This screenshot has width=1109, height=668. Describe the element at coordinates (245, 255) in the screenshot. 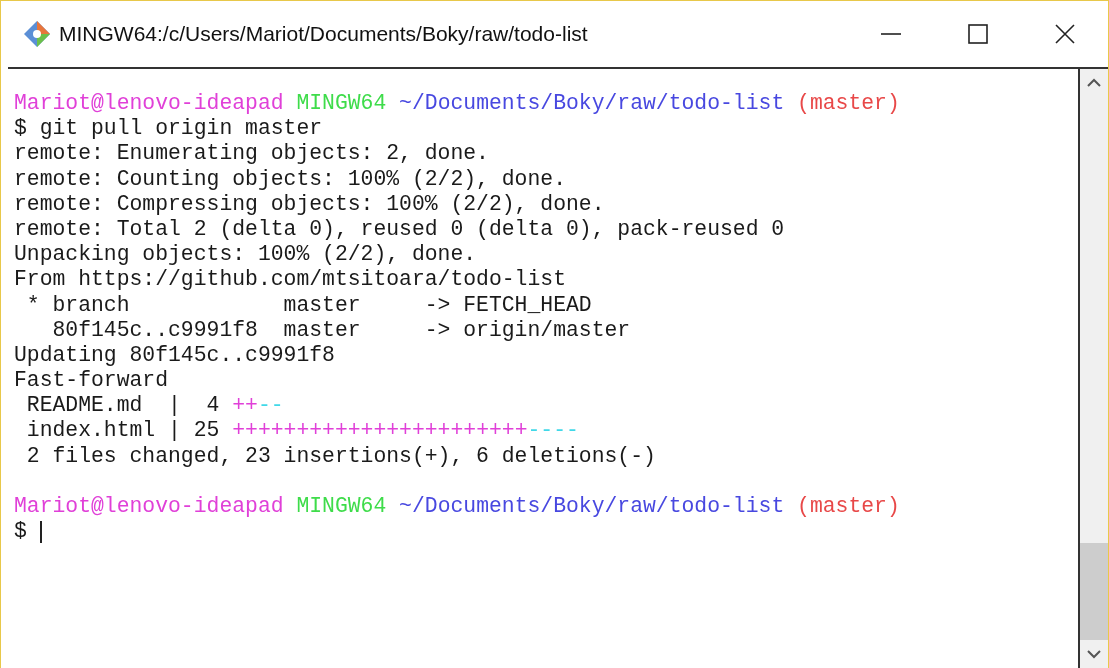

I see `terminal-text: Unpacking objects: 100% (2/2), done.` at that location.